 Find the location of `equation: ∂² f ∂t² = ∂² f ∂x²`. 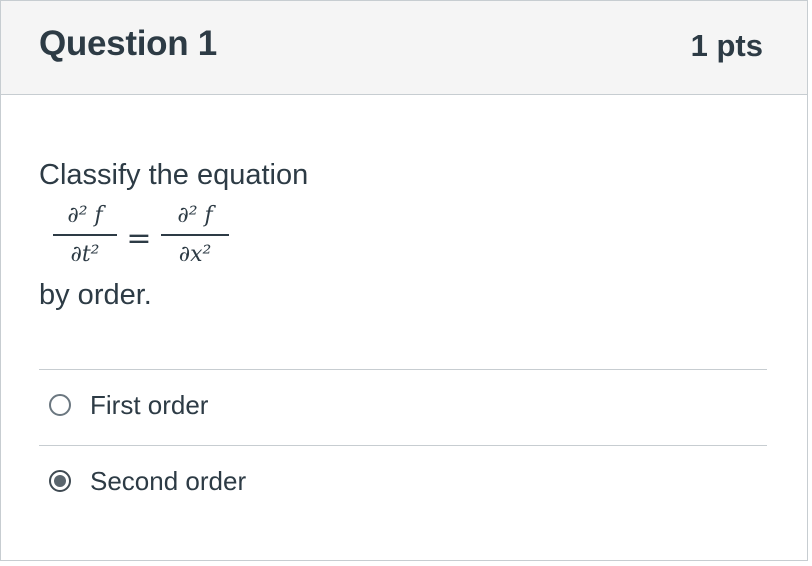

equation: ∂² f ∂t² = ∂² f ∂x² is located at coordinates (141, 239).